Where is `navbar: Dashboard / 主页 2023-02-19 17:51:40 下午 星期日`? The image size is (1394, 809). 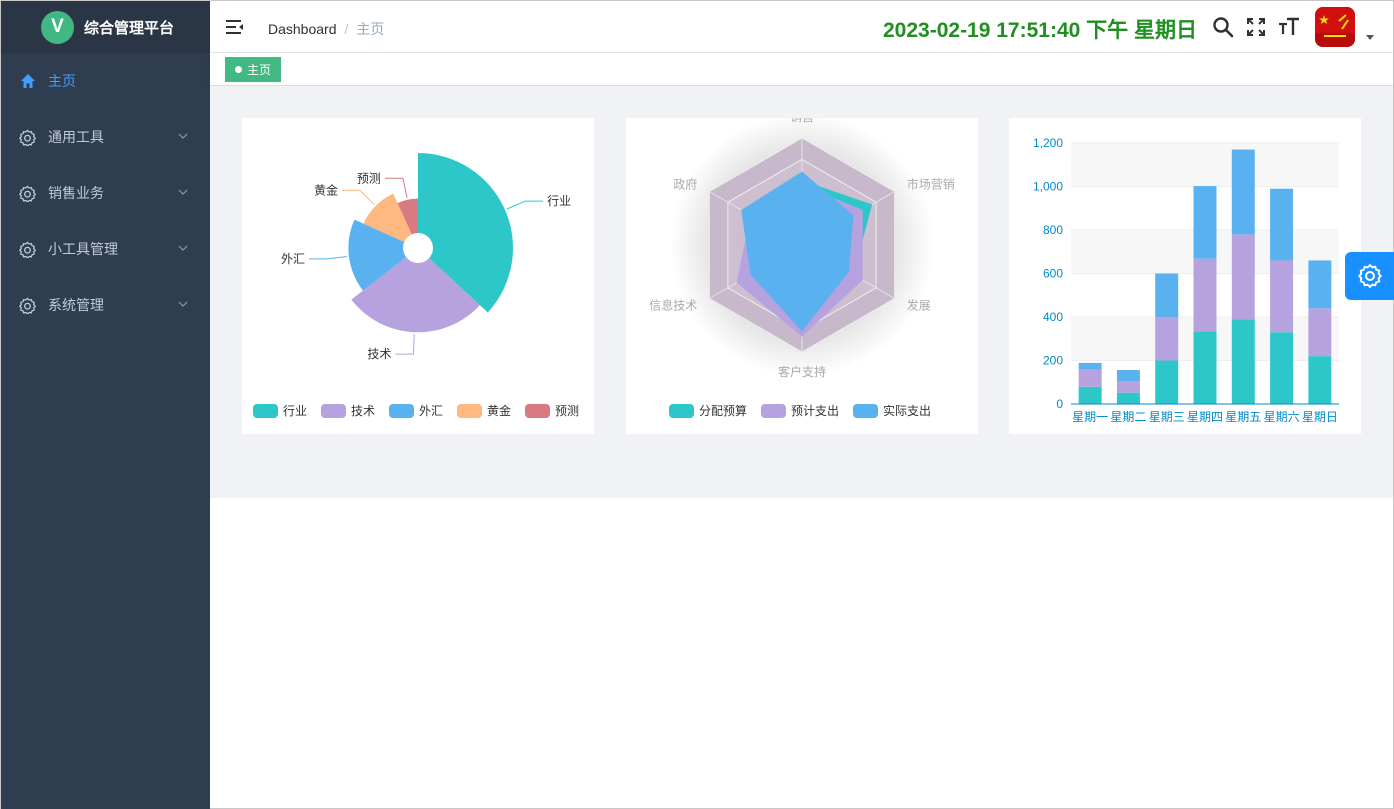 navbar: Dashboard / 主页 2023-02-19 17:51:40 下午 星期日 is located at coordinates (801, 27).